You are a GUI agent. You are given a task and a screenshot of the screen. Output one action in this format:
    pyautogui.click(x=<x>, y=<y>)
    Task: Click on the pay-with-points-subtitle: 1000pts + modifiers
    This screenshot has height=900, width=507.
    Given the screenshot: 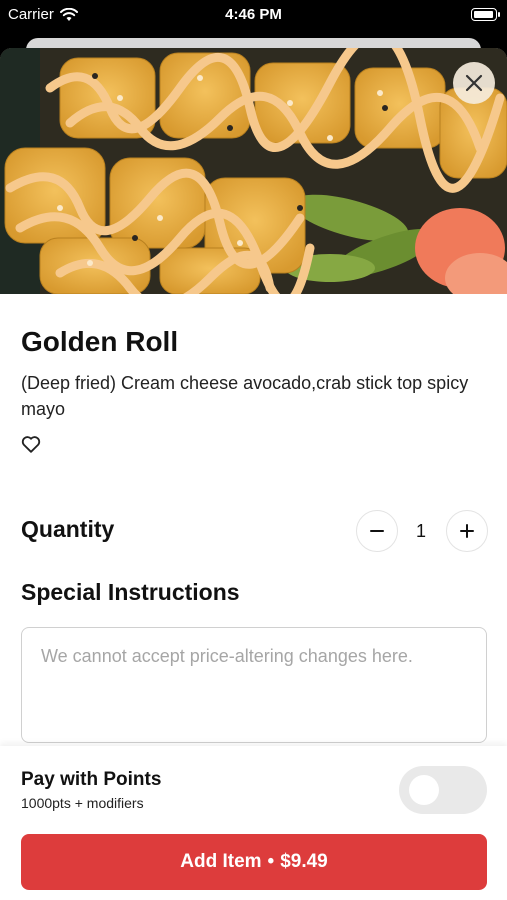 What is the action you would take?
    pyautogui.click(x=82, y=803)
    